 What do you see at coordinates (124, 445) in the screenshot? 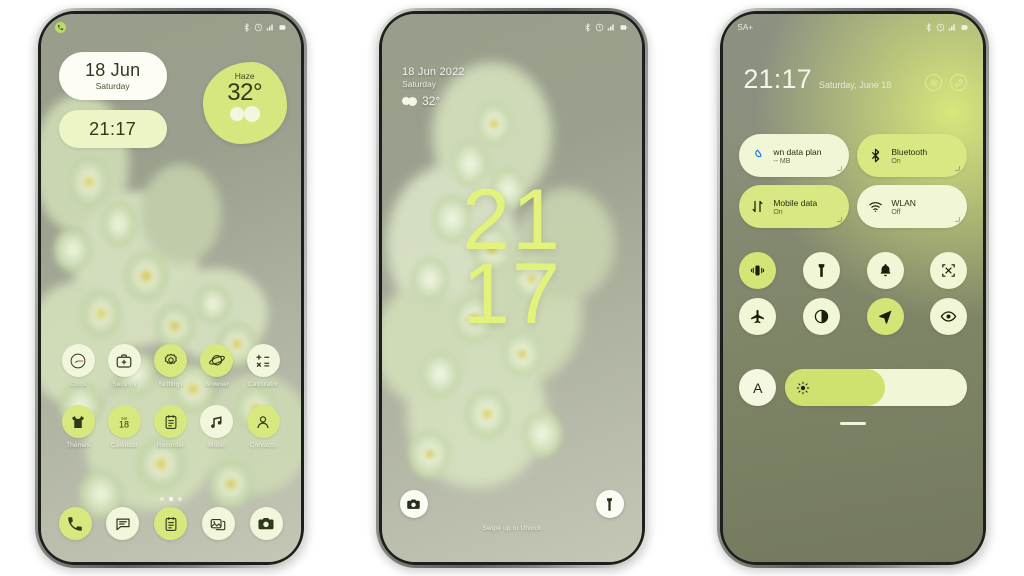
I see `app-label: Calendar` at bounding box center [124, 445].